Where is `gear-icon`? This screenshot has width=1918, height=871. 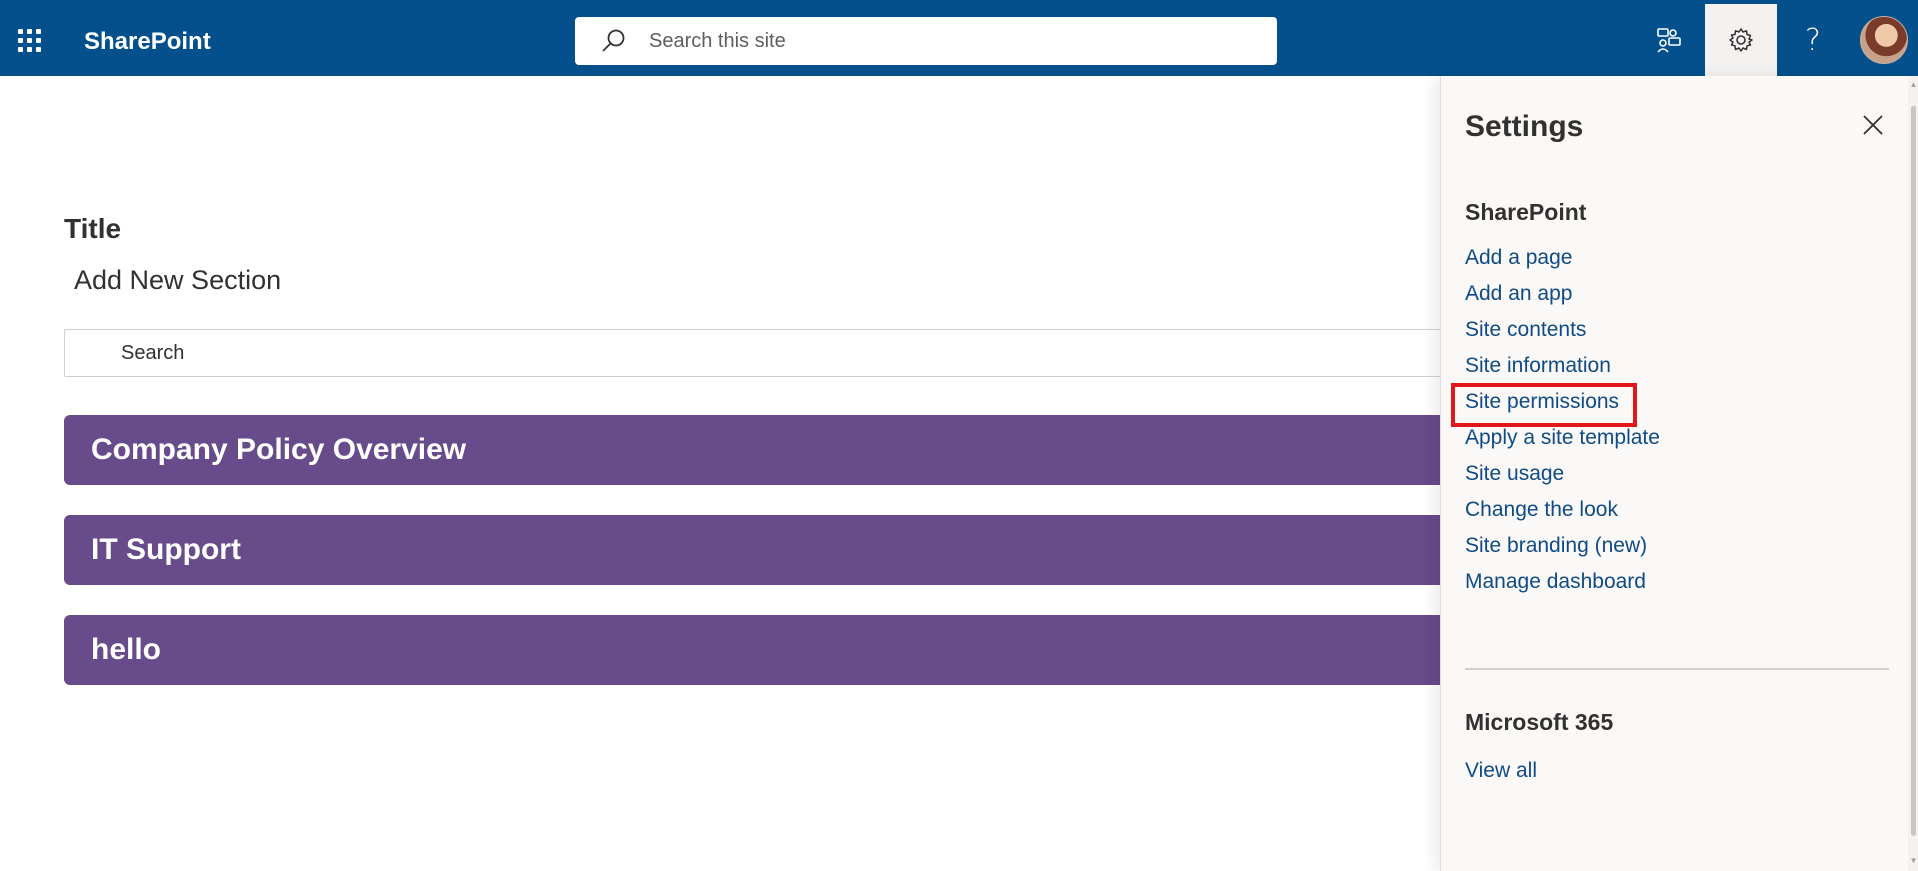 gear-icon is located at coordinates (1741, 40).